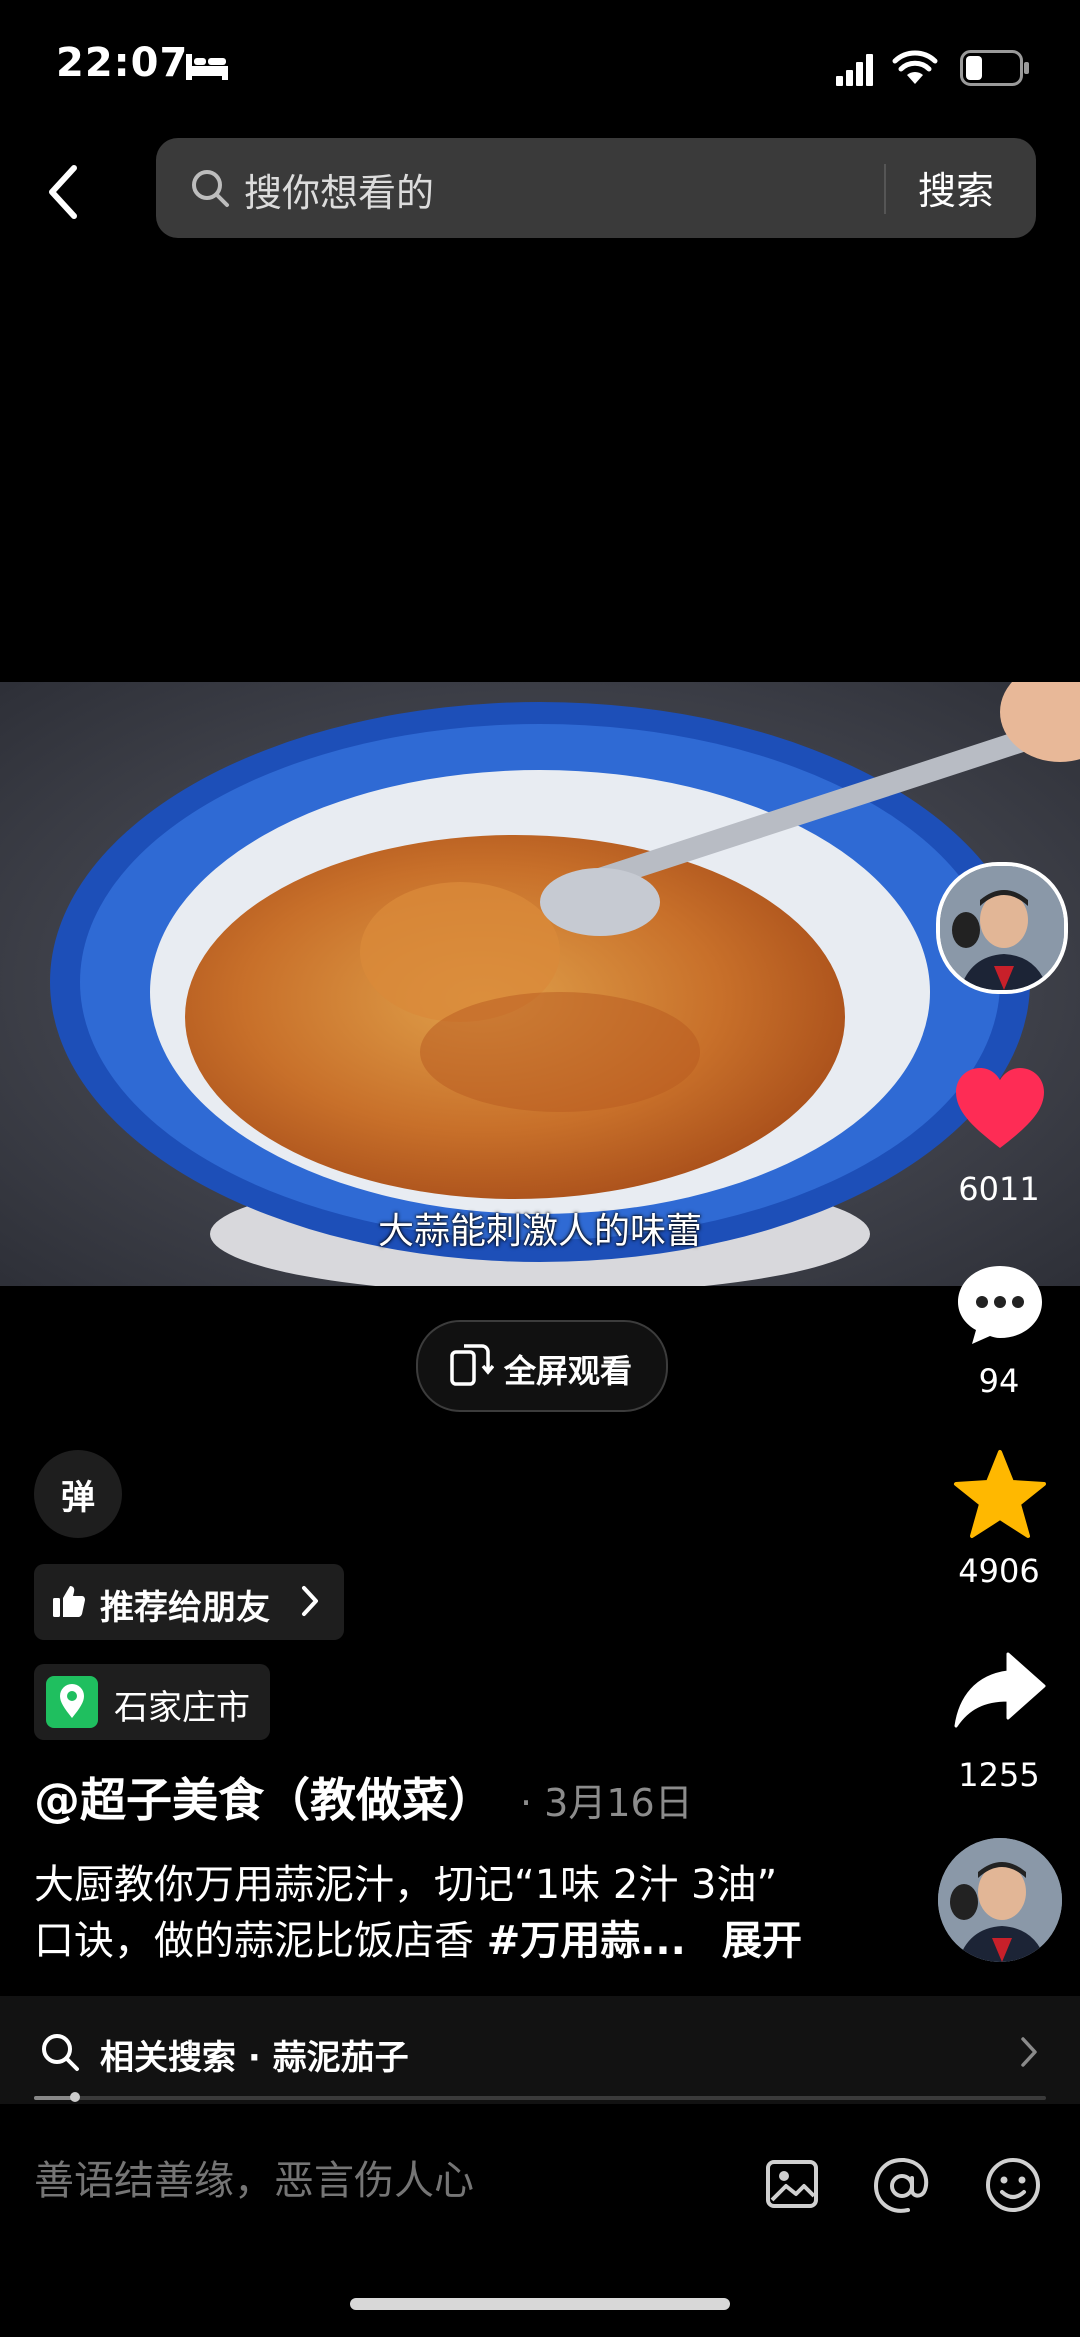 Image resolution: width=1080 pixels, height=2337 pixels. I want to click on sleep-mode-icon, so click(207, 67).